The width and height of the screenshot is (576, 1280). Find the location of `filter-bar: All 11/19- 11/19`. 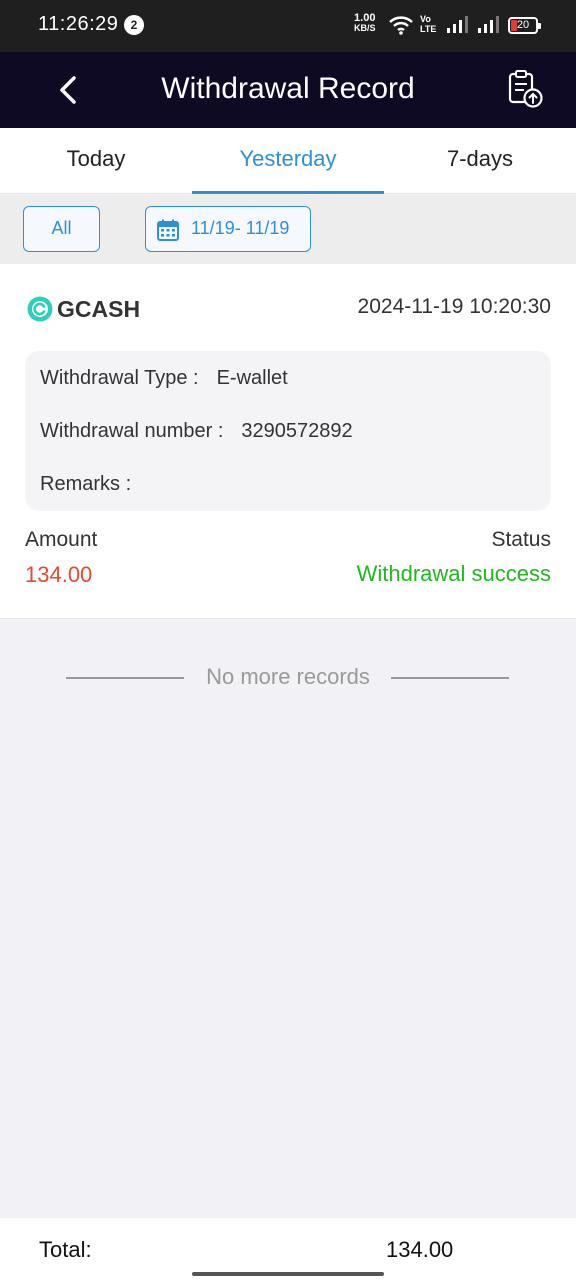

filter-bar: All 11/19- 11/19 is located at coordinates (288, 229).